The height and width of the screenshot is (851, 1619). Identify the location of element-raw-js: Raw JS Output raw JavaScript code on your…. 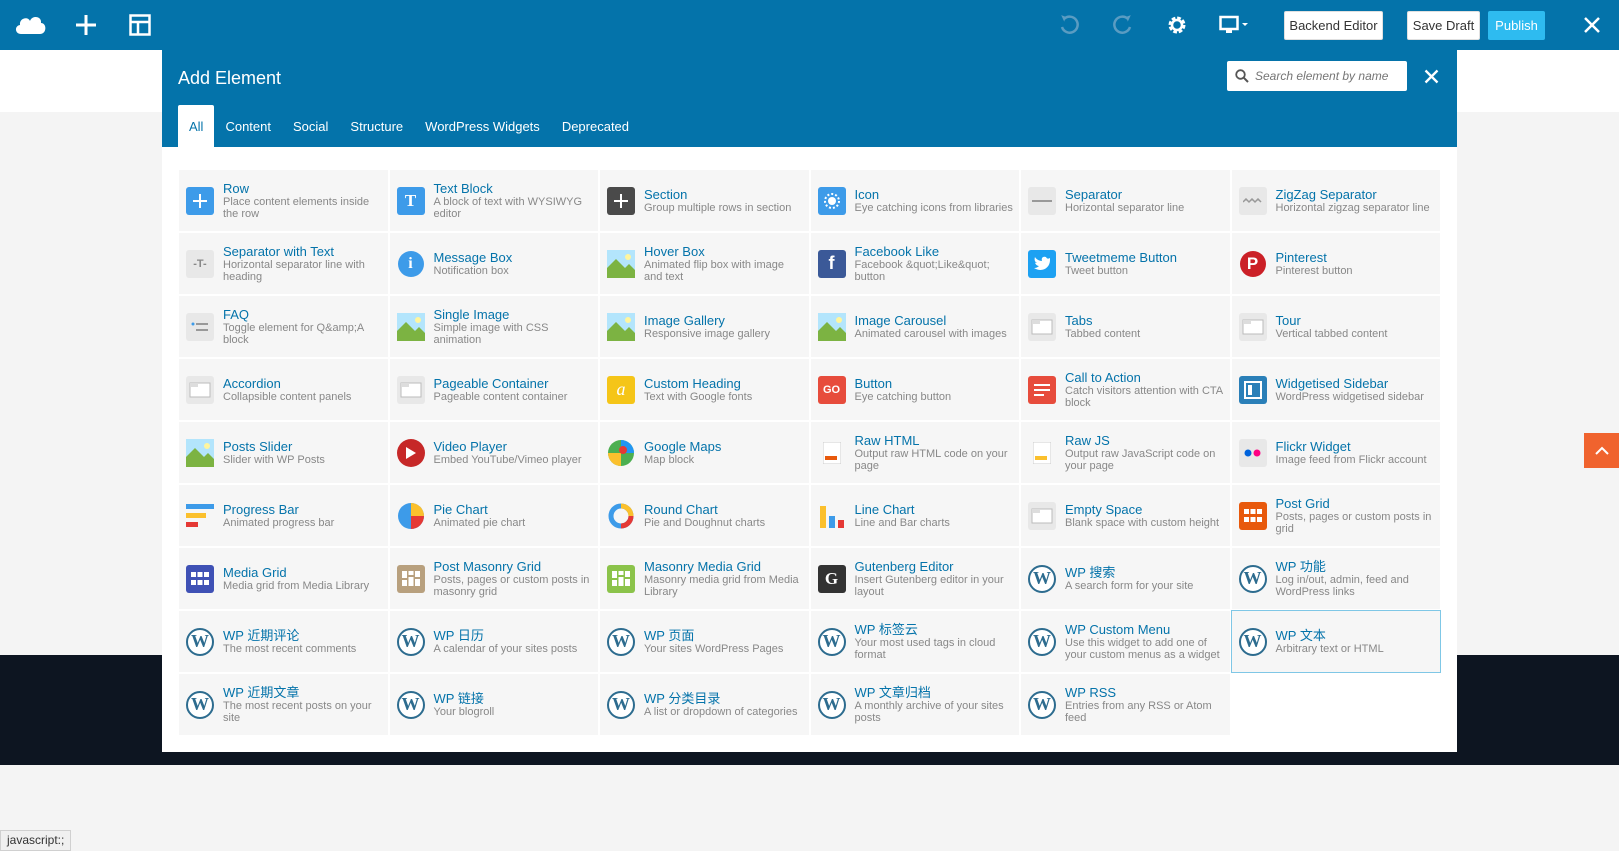
(1125, 452).